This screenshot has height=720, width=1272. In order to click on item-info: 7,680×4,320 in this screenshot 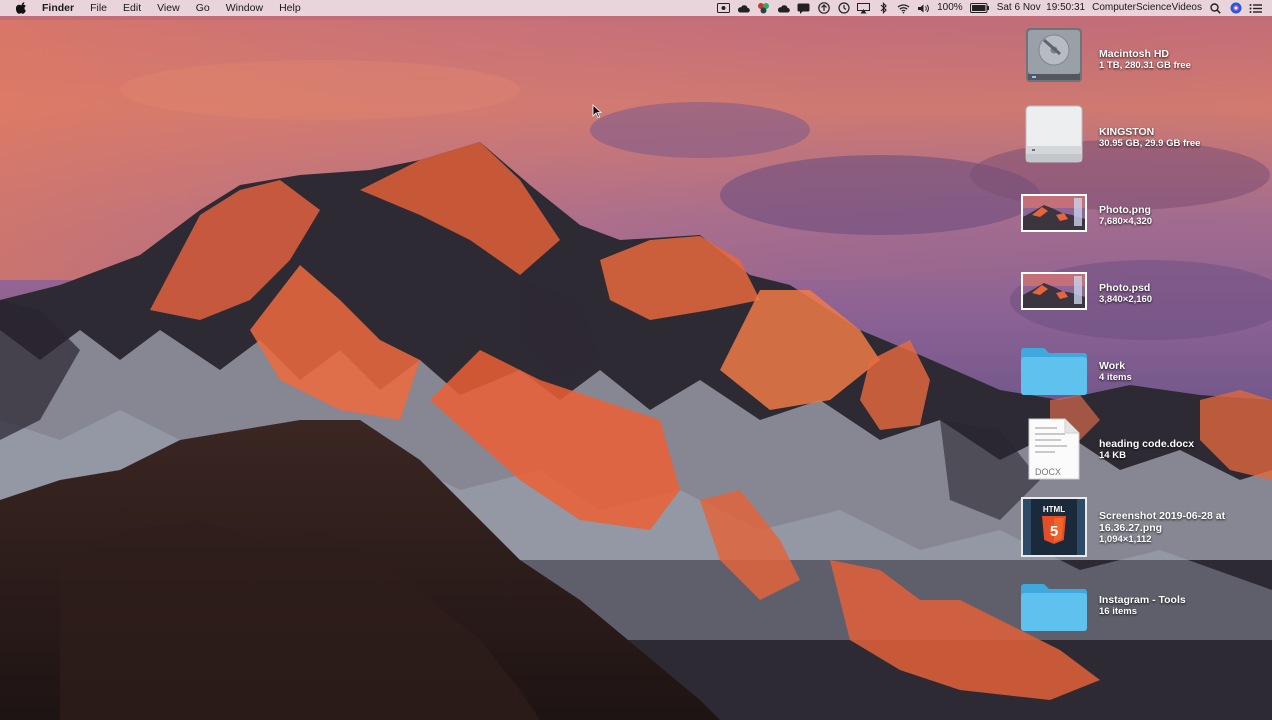, I will do `click(1126, 221)`.